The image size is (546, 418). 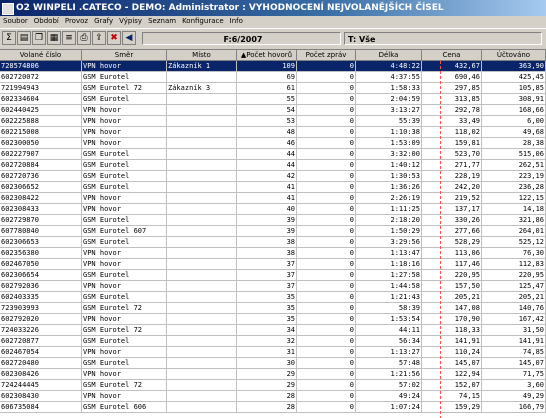 What do you see at coordinates (76, 21) in the screenshot?
I see `menu-provoz: Provoz` at bounding box center [76, 21].